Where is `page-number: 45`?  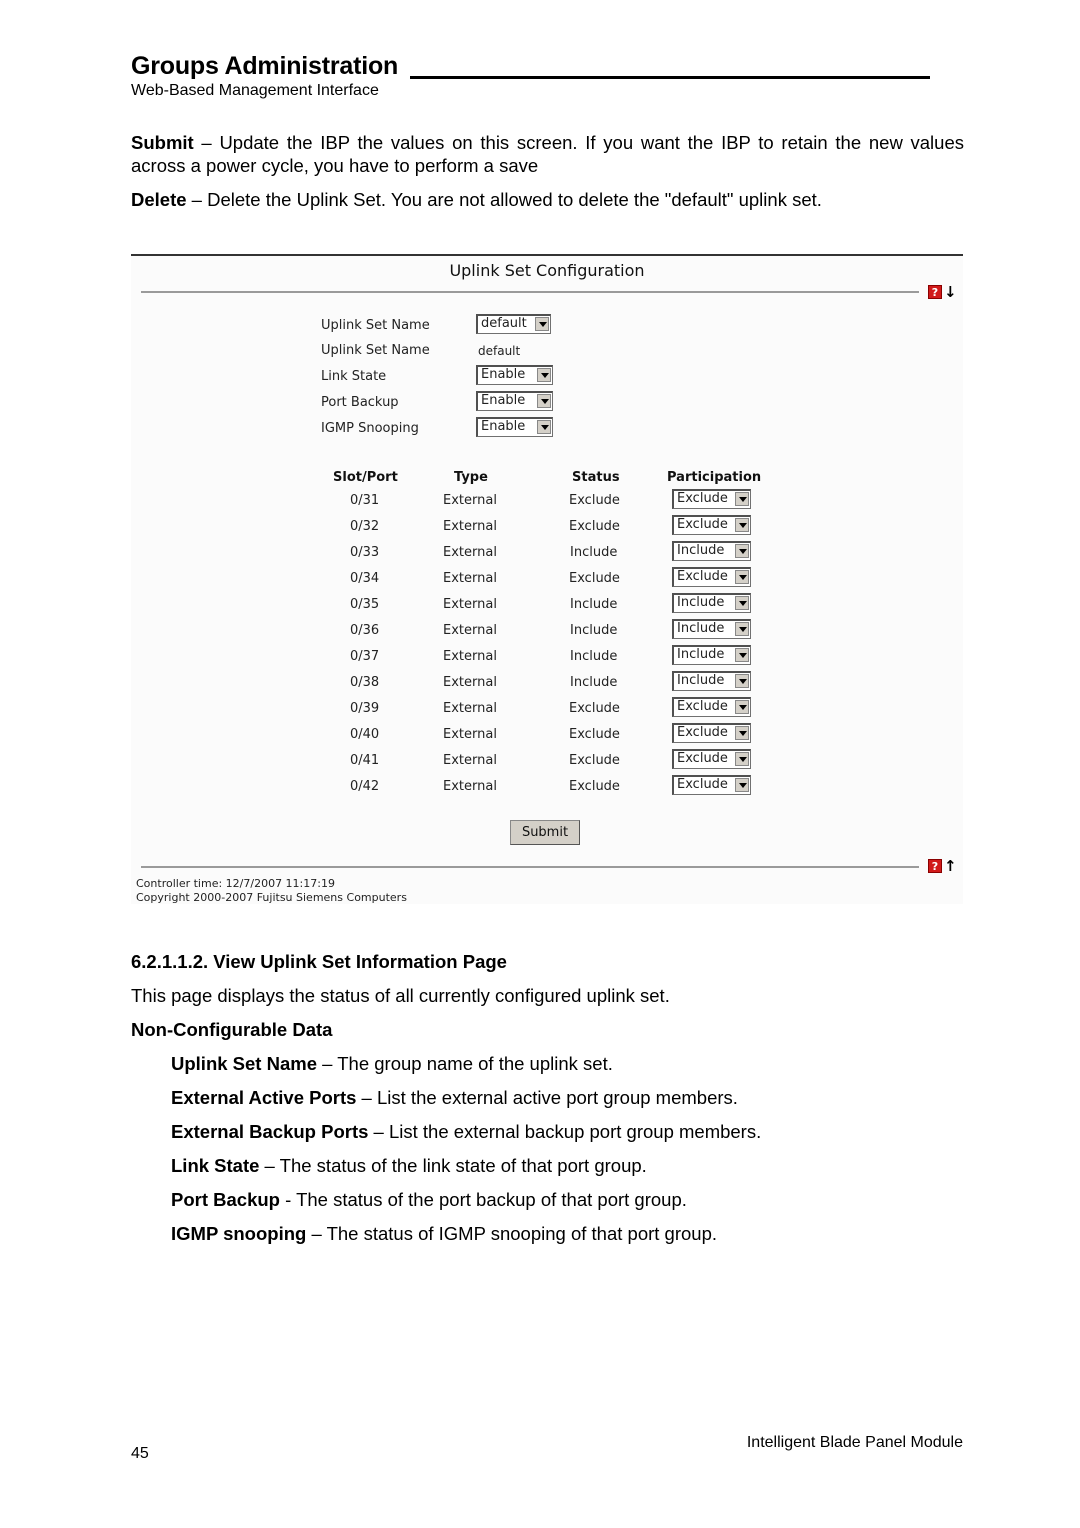 page-number: 45 is located at coordinates (140, 1453).